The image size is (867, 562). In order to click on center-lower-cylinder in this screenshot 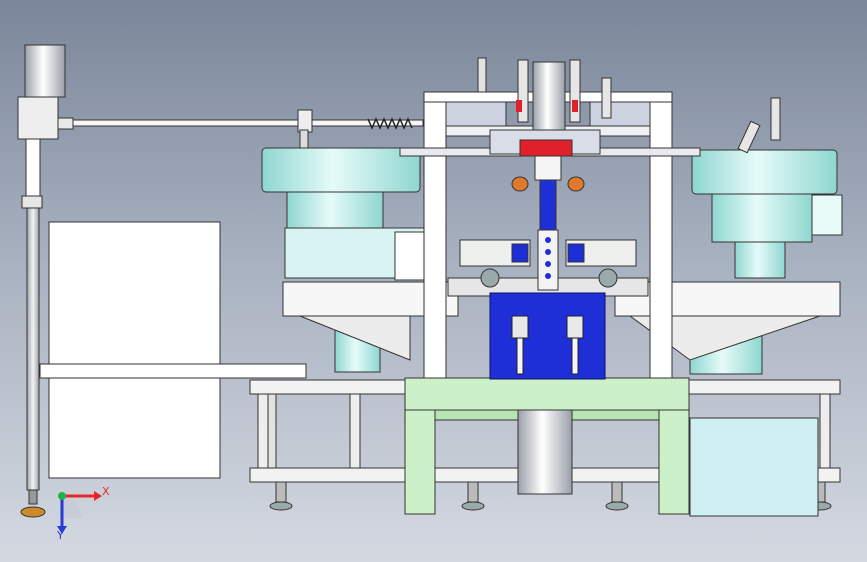, I will do `click(545, 452)`.